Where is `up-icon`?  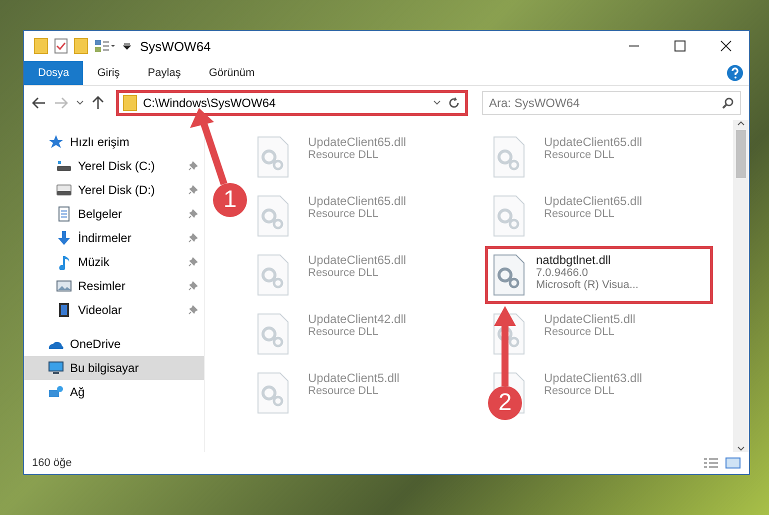
up-icon is located at coordinates (98, 103).